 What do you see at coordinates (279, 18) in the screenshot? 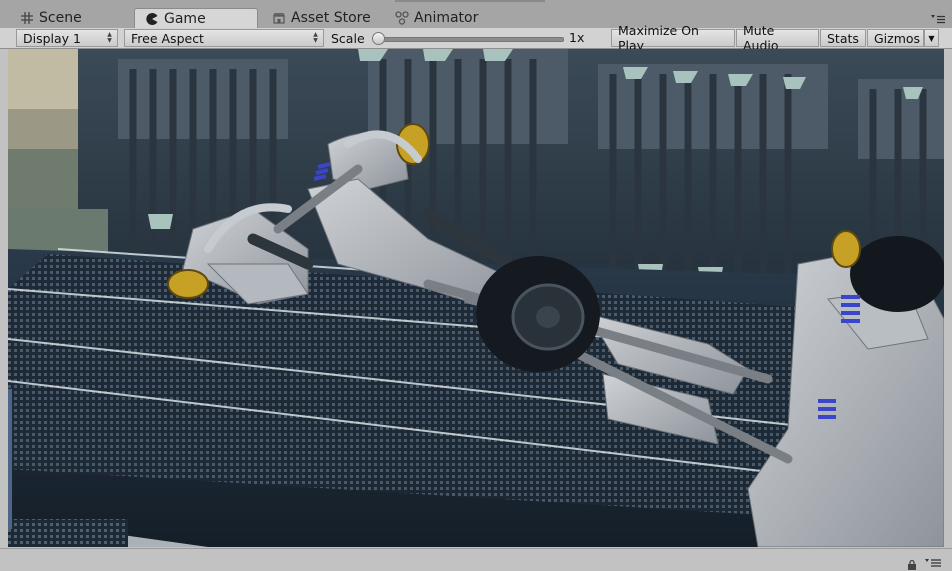
I see `store-icon` at bounding box center [279, 18].